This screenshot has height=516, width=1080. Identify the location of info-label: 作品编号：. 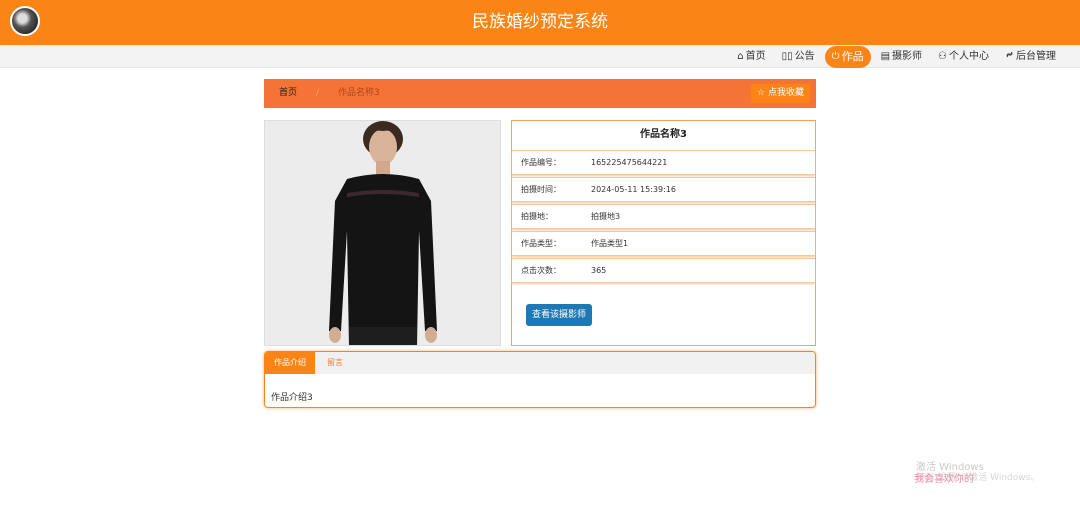
(541, 162).